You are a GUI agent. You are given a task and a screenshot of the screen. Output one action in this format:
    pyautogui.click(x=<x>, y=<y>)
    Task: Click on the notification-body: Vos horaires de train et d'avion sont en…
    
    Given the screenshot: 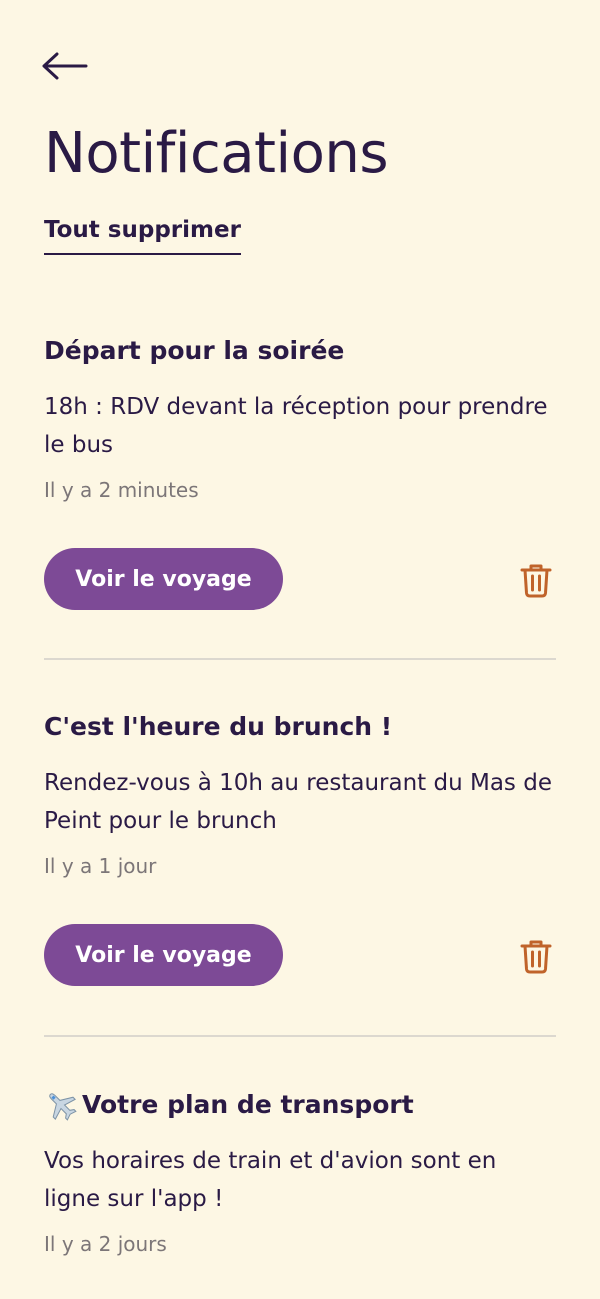 What is the action you would take?
    pyautogui.click(x=270, y=1180)
    